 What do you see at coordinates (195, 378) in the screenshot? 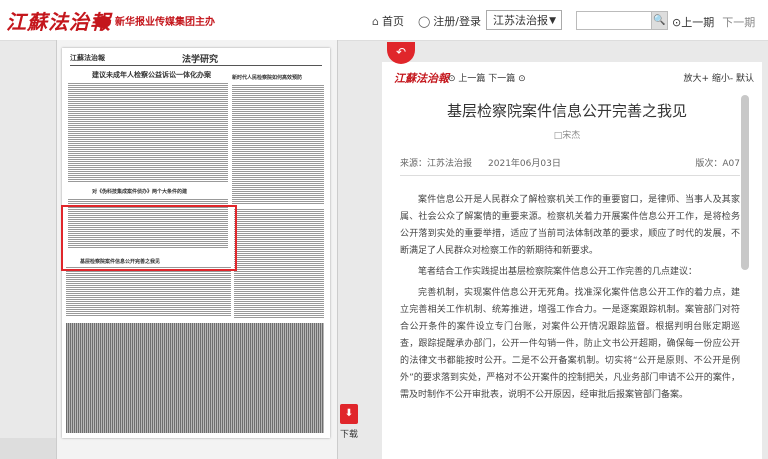
I see `dense-text-block` at bounding box center [195, 378].